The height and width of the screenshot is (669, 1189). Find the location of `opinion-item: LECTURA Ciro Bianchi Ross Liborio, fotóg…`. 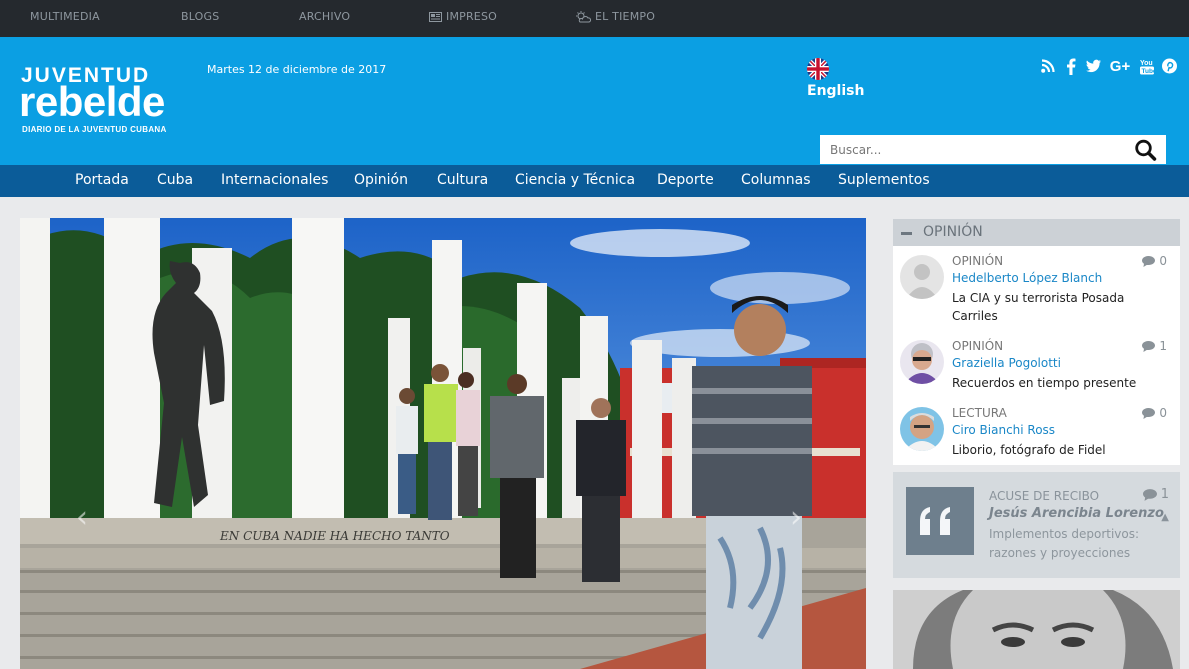

opinion-item: LECTURA Ciro Bianchi Ross Liborio, fotóg… is located at coordinates (1036, 436).